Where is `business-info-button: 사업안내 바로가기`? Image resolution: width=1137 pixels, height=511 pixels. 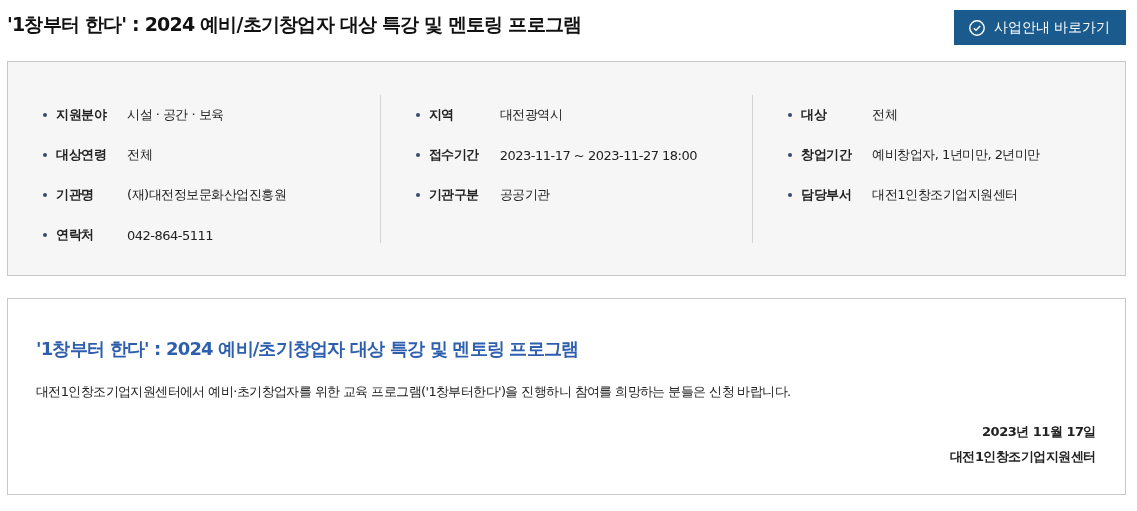 business-info-button: 사업안내 바로가기 is located at coordinates (1039, 27).